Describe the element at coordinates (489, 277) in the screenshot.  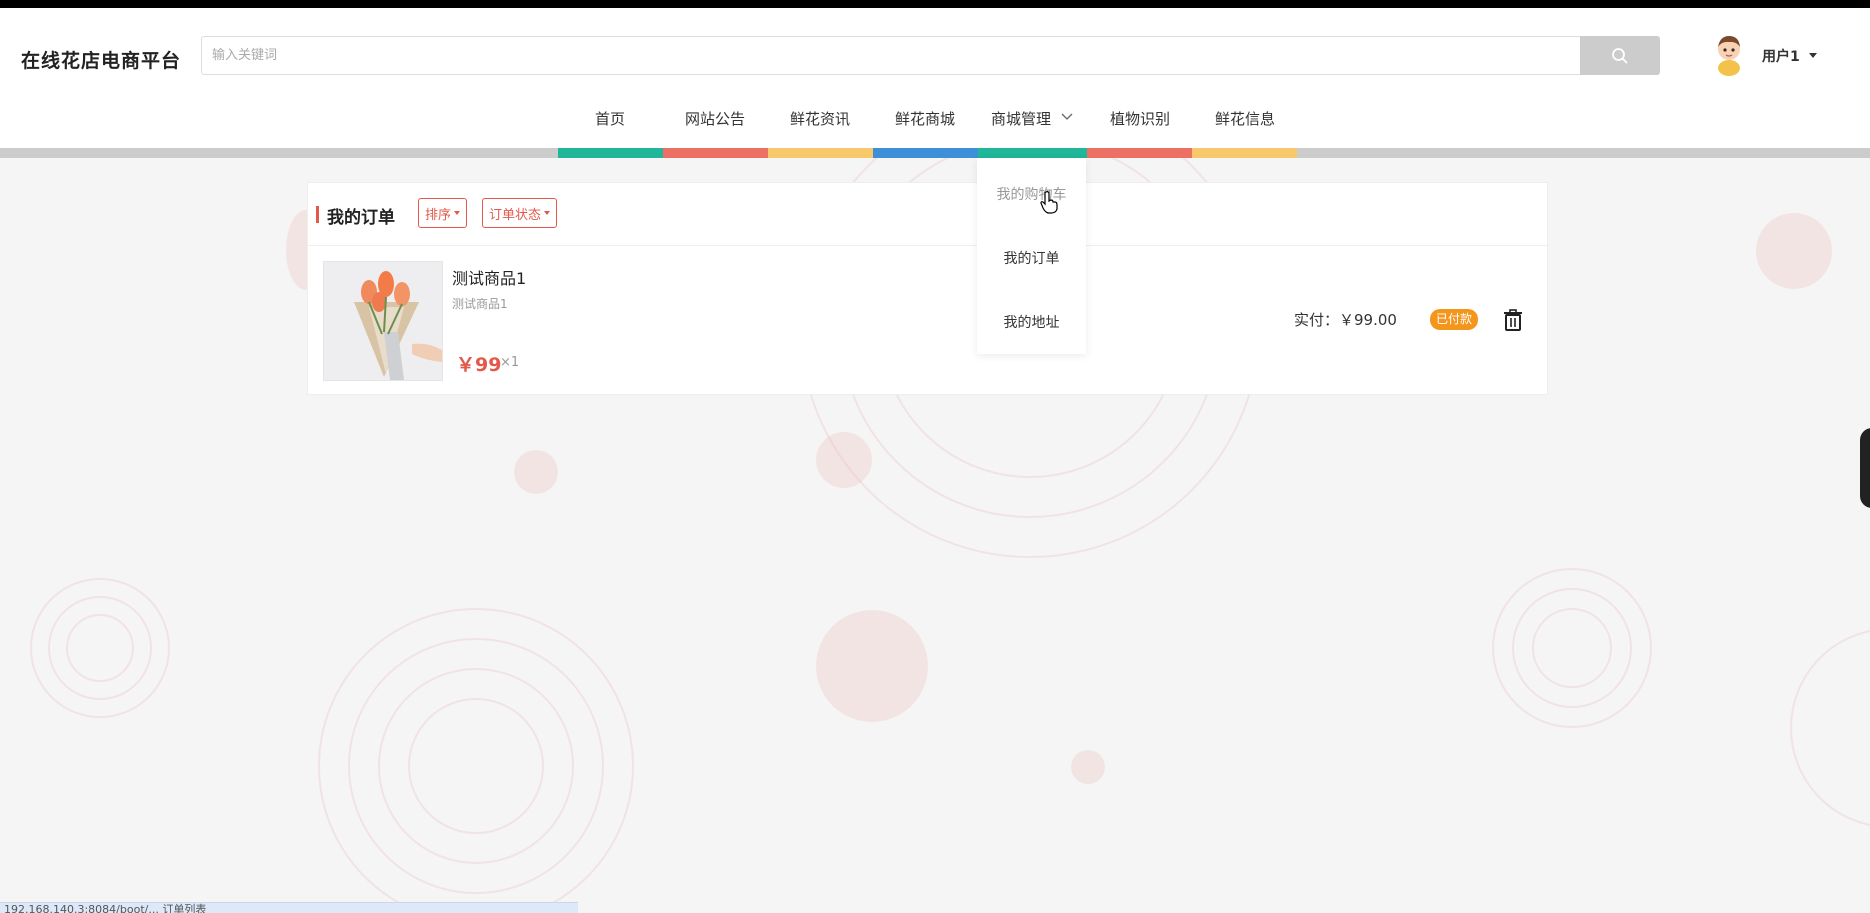
I see `product-name: 测试商品1` at that location.